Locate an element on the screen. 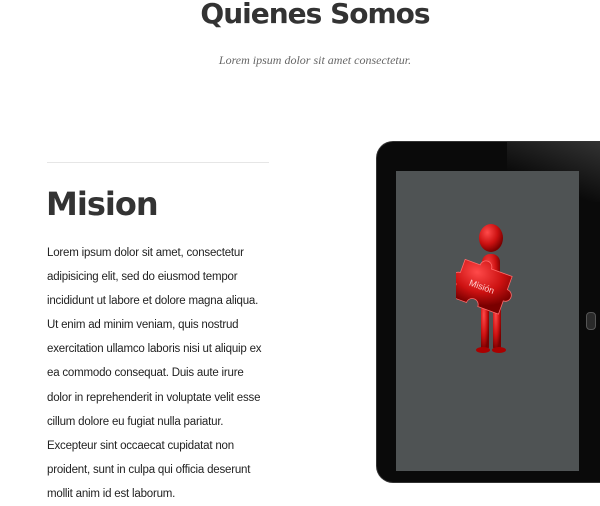 Image resolution: width=600 pixels, height=506 pixels. figure-head is located at coordinates (491, 238).